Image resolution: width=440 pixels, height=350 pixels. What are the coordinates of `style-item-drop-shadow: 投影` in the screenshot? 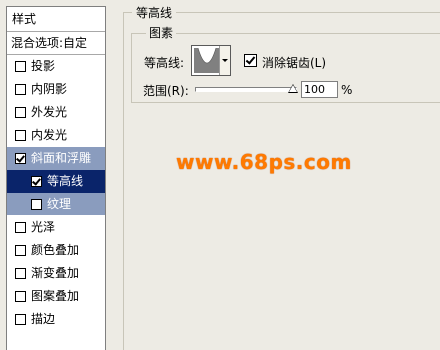 It's located at (56, 66).